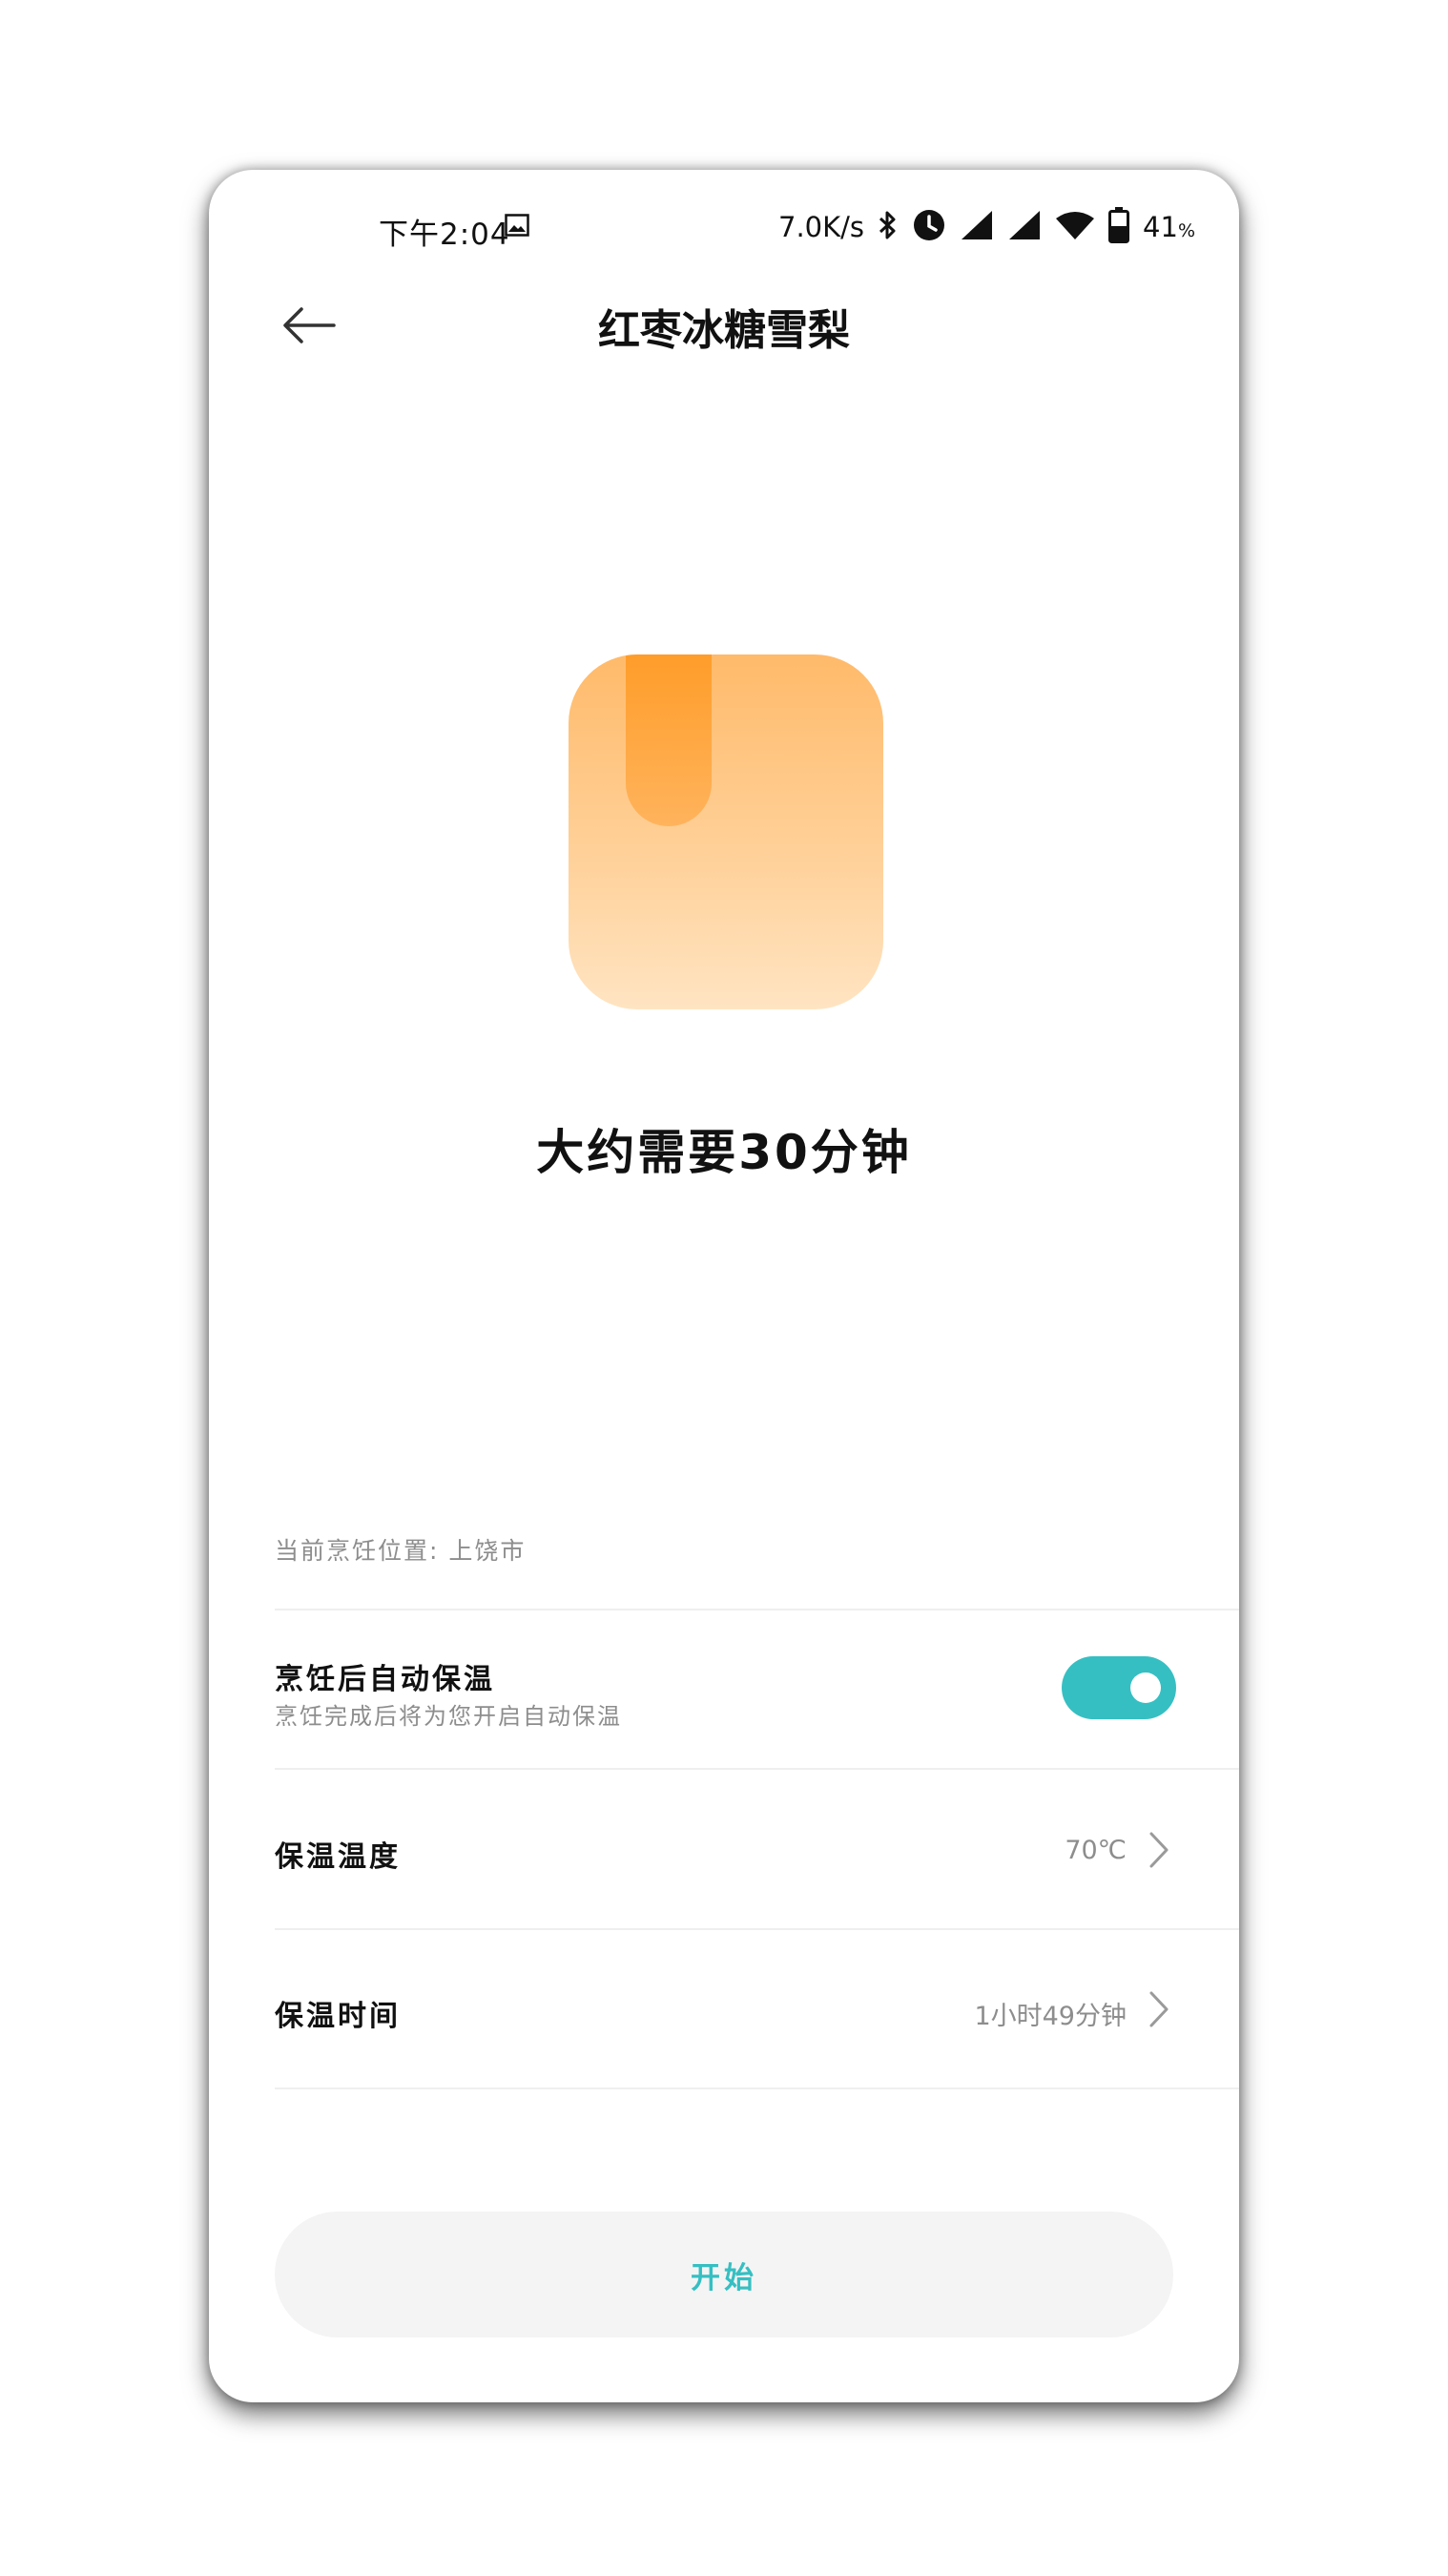 The width and height of the screenshot is (1448, 2576). Describe the element at coordinates (1119, 227) in the screenshot. I see `battery-icon` at that location.